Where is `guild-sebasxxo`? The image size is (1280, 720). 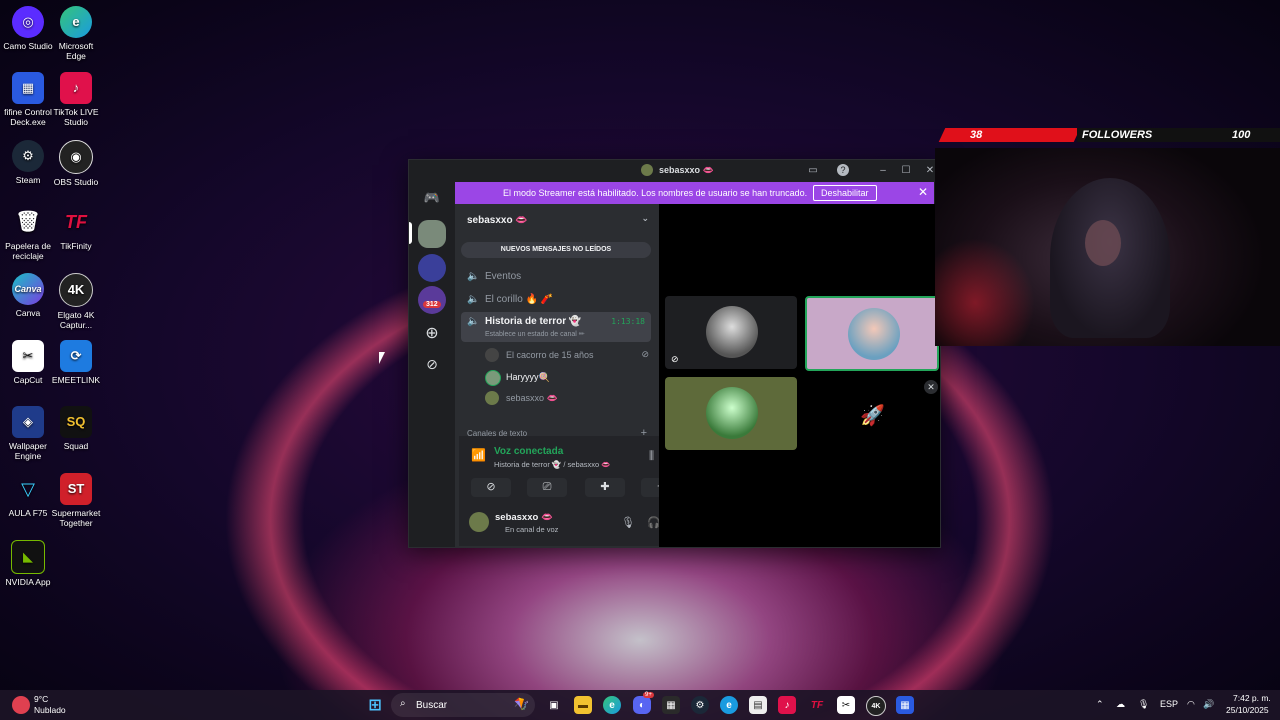
guild-sebasxxo is located at coordinates (432, 234).